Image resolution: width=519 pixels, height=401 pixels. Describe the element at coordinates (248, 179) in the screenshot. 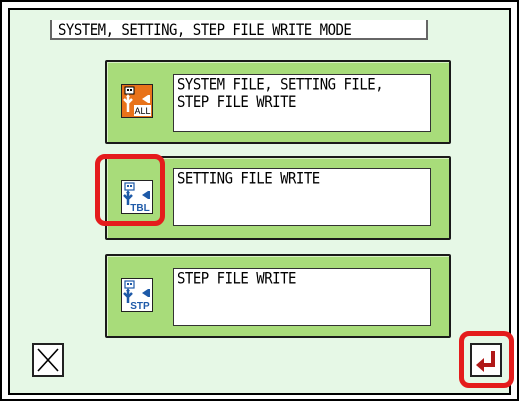

I see `option-label: SETTING FILE WRITE` at that location.